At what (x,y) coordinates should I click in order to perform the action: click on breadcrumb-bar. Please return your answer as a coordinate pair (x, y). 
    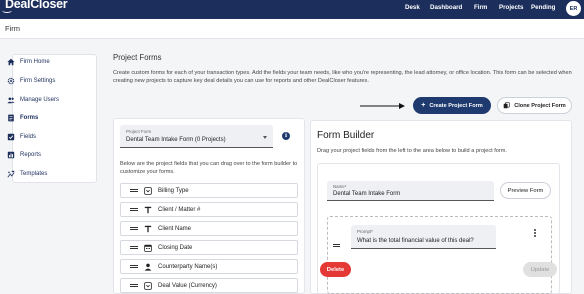
    Looking at the image, I should click on (292, 29).